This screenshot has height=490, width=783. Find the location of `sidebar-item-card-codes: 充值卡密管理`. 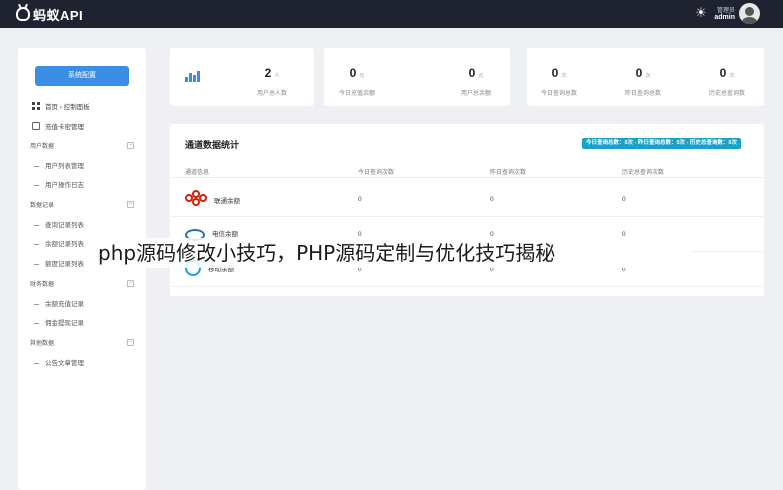

sidebar-item-card-codes: 充值卡密管理 is located at coordinates (87, 126).